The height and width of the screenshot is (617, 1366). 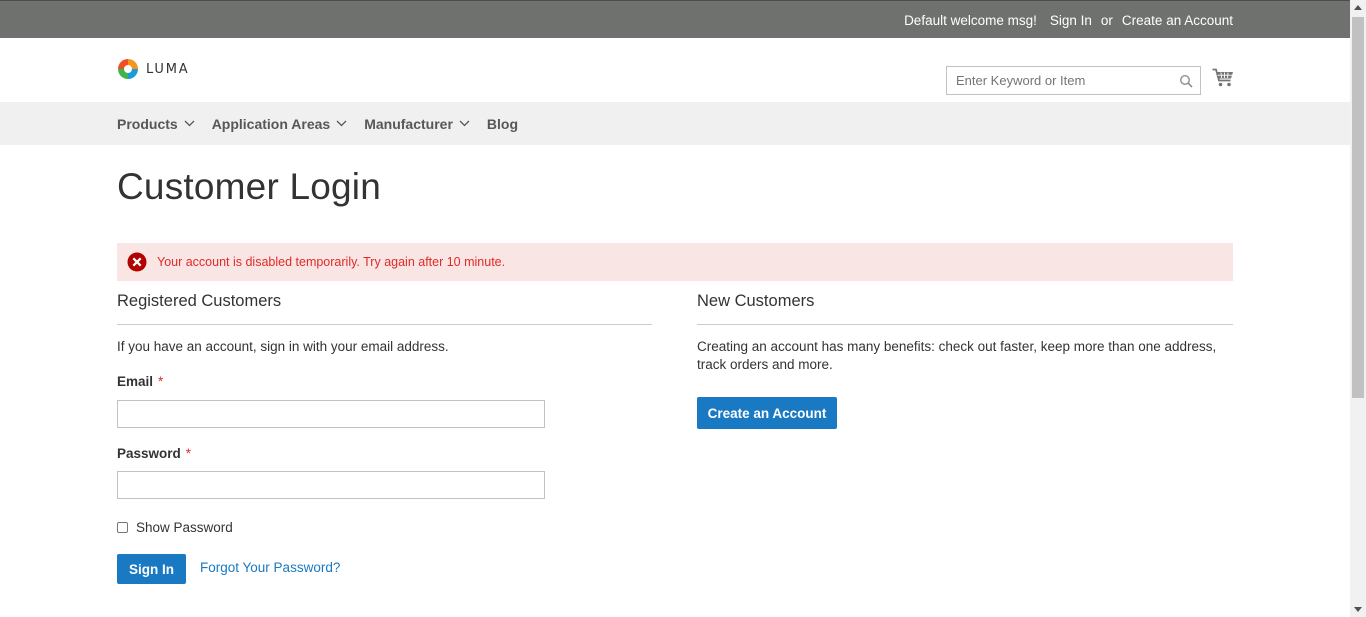 I want to click on sign-in-button: Sign In, so click(x=151, y=569).